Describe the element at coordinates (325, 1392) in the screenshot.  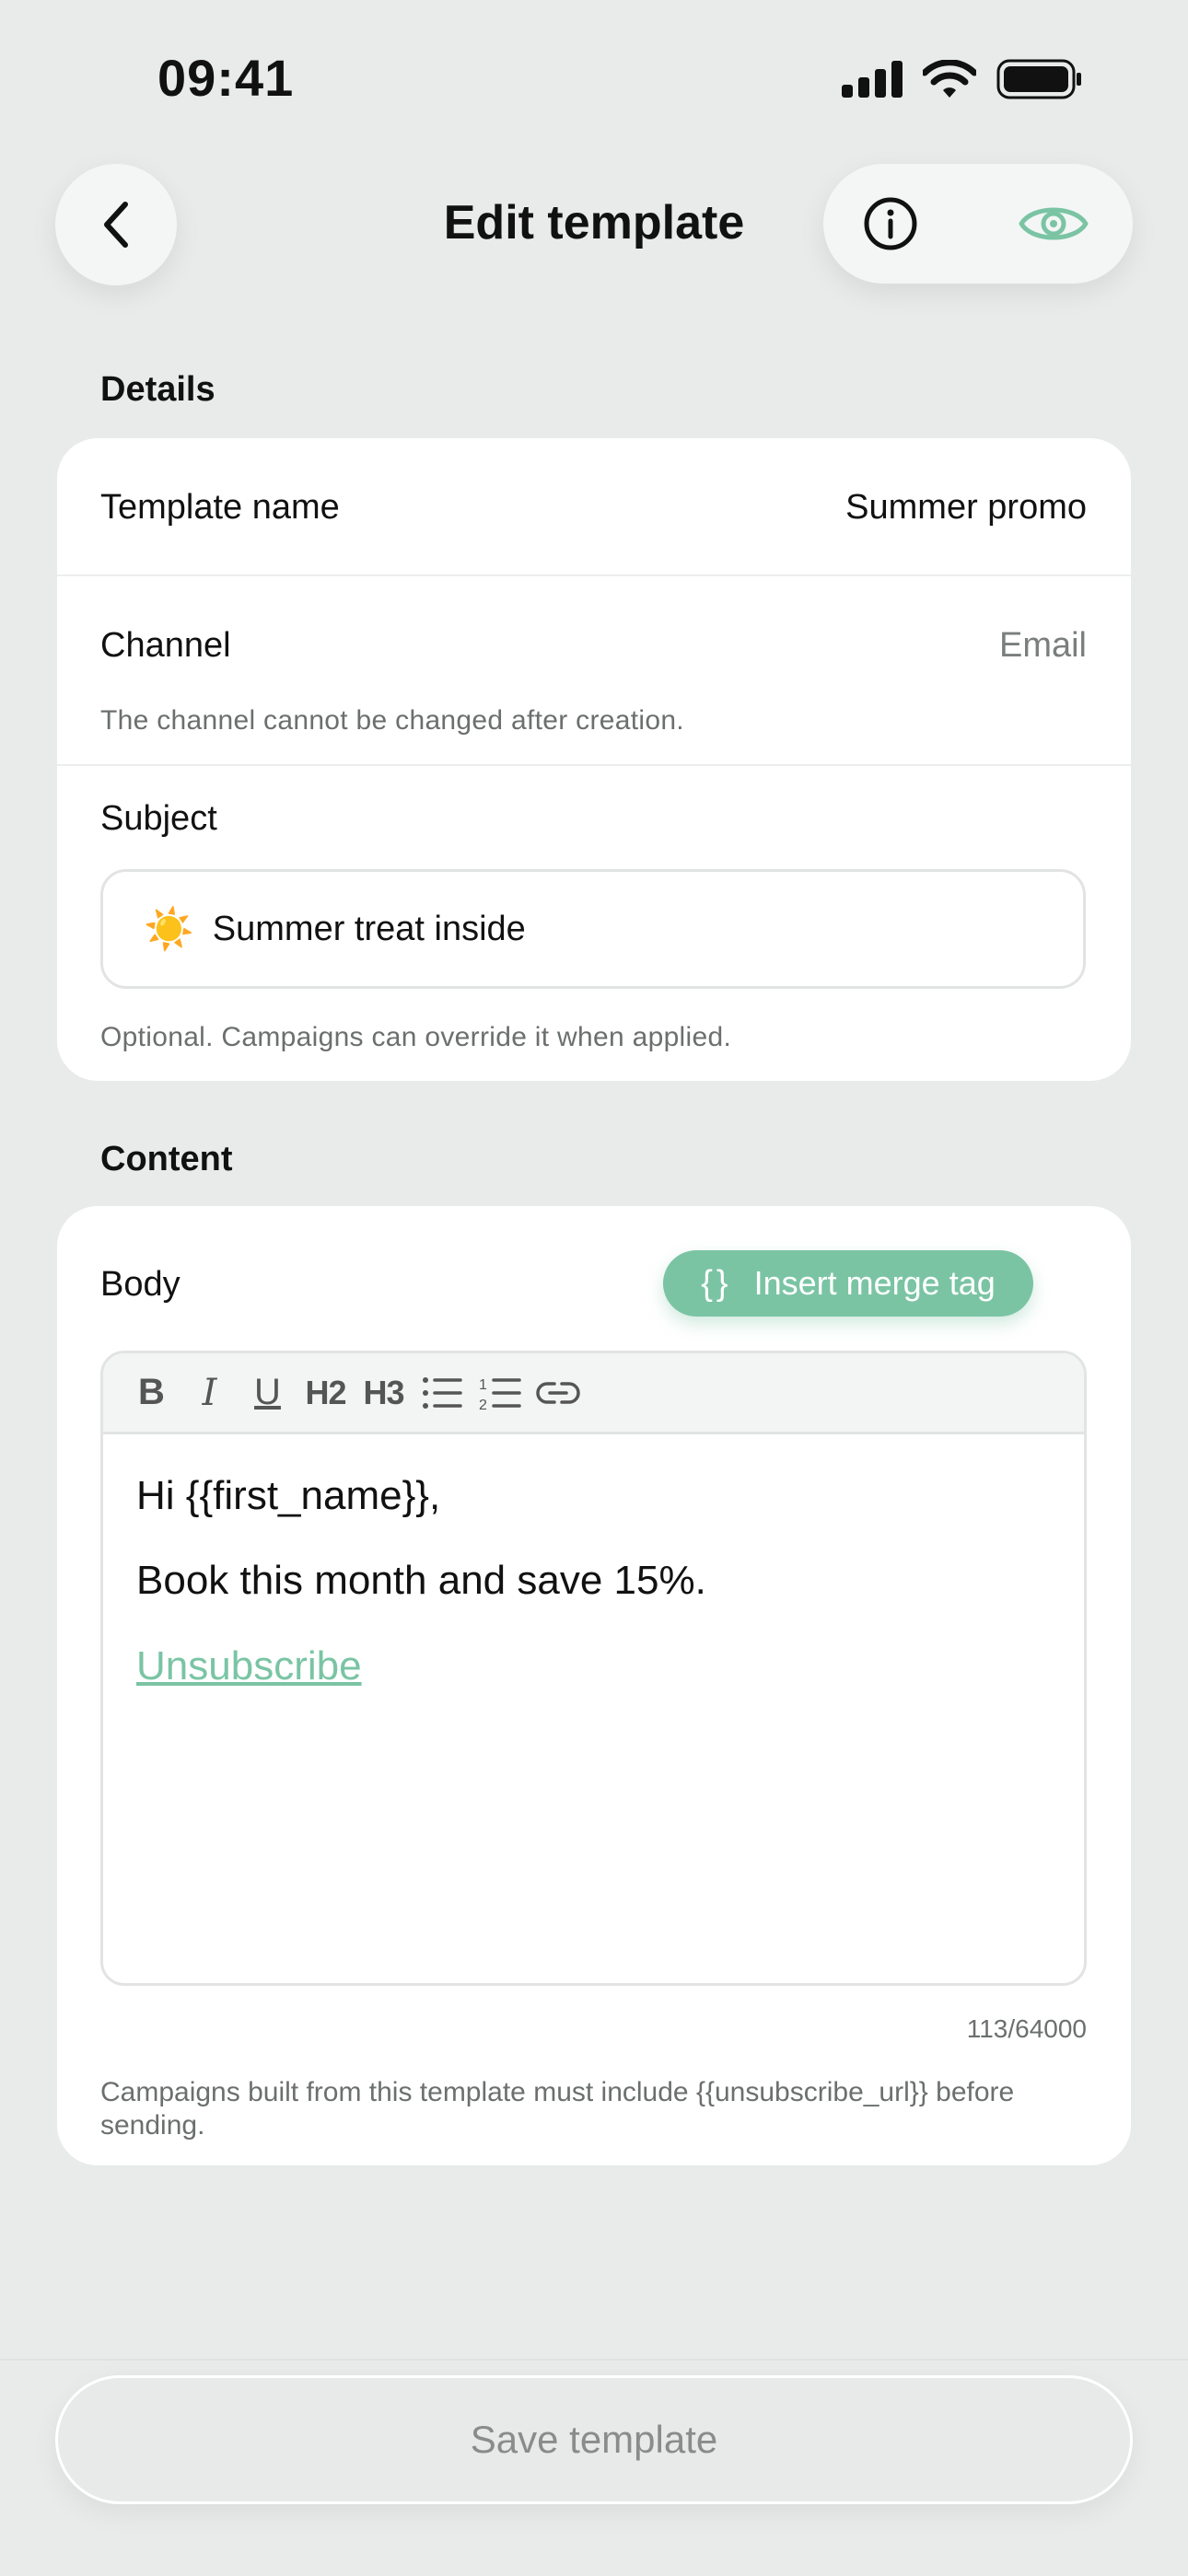
I see `heading-2-button: H2` at that location.